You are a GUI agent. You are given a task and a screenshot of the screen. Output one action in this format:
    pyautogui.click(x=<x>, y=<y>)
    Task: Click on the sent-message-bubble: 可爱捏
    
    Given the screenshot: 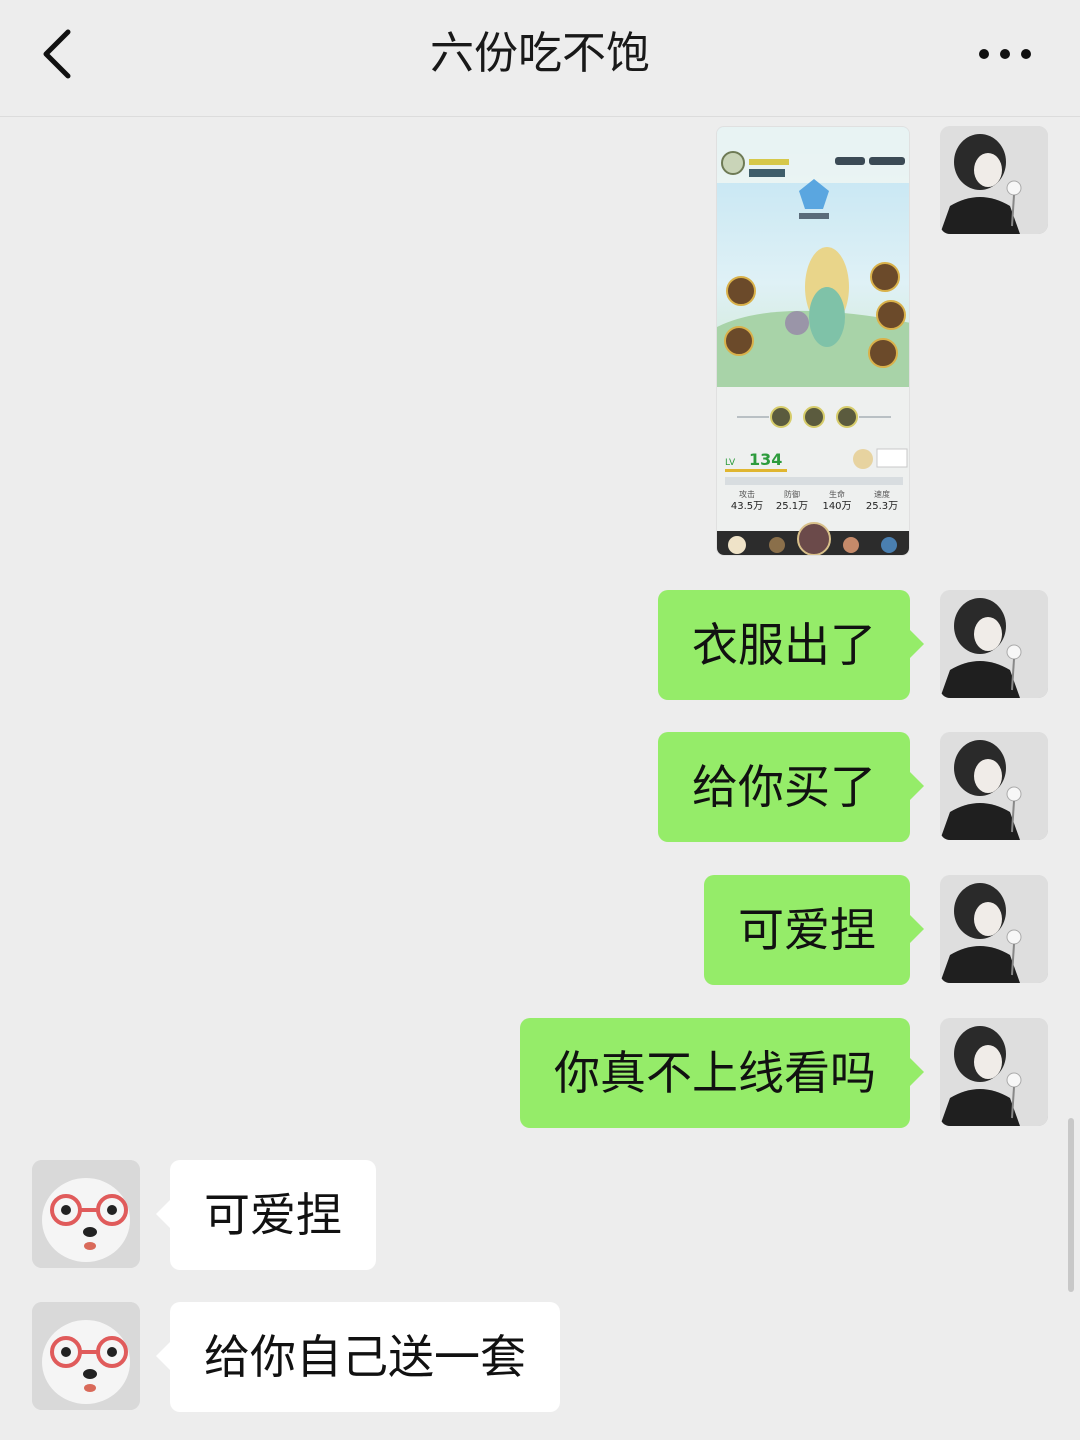 What is the action you would take?
    pyautogui.click(x=814, y=930)
    